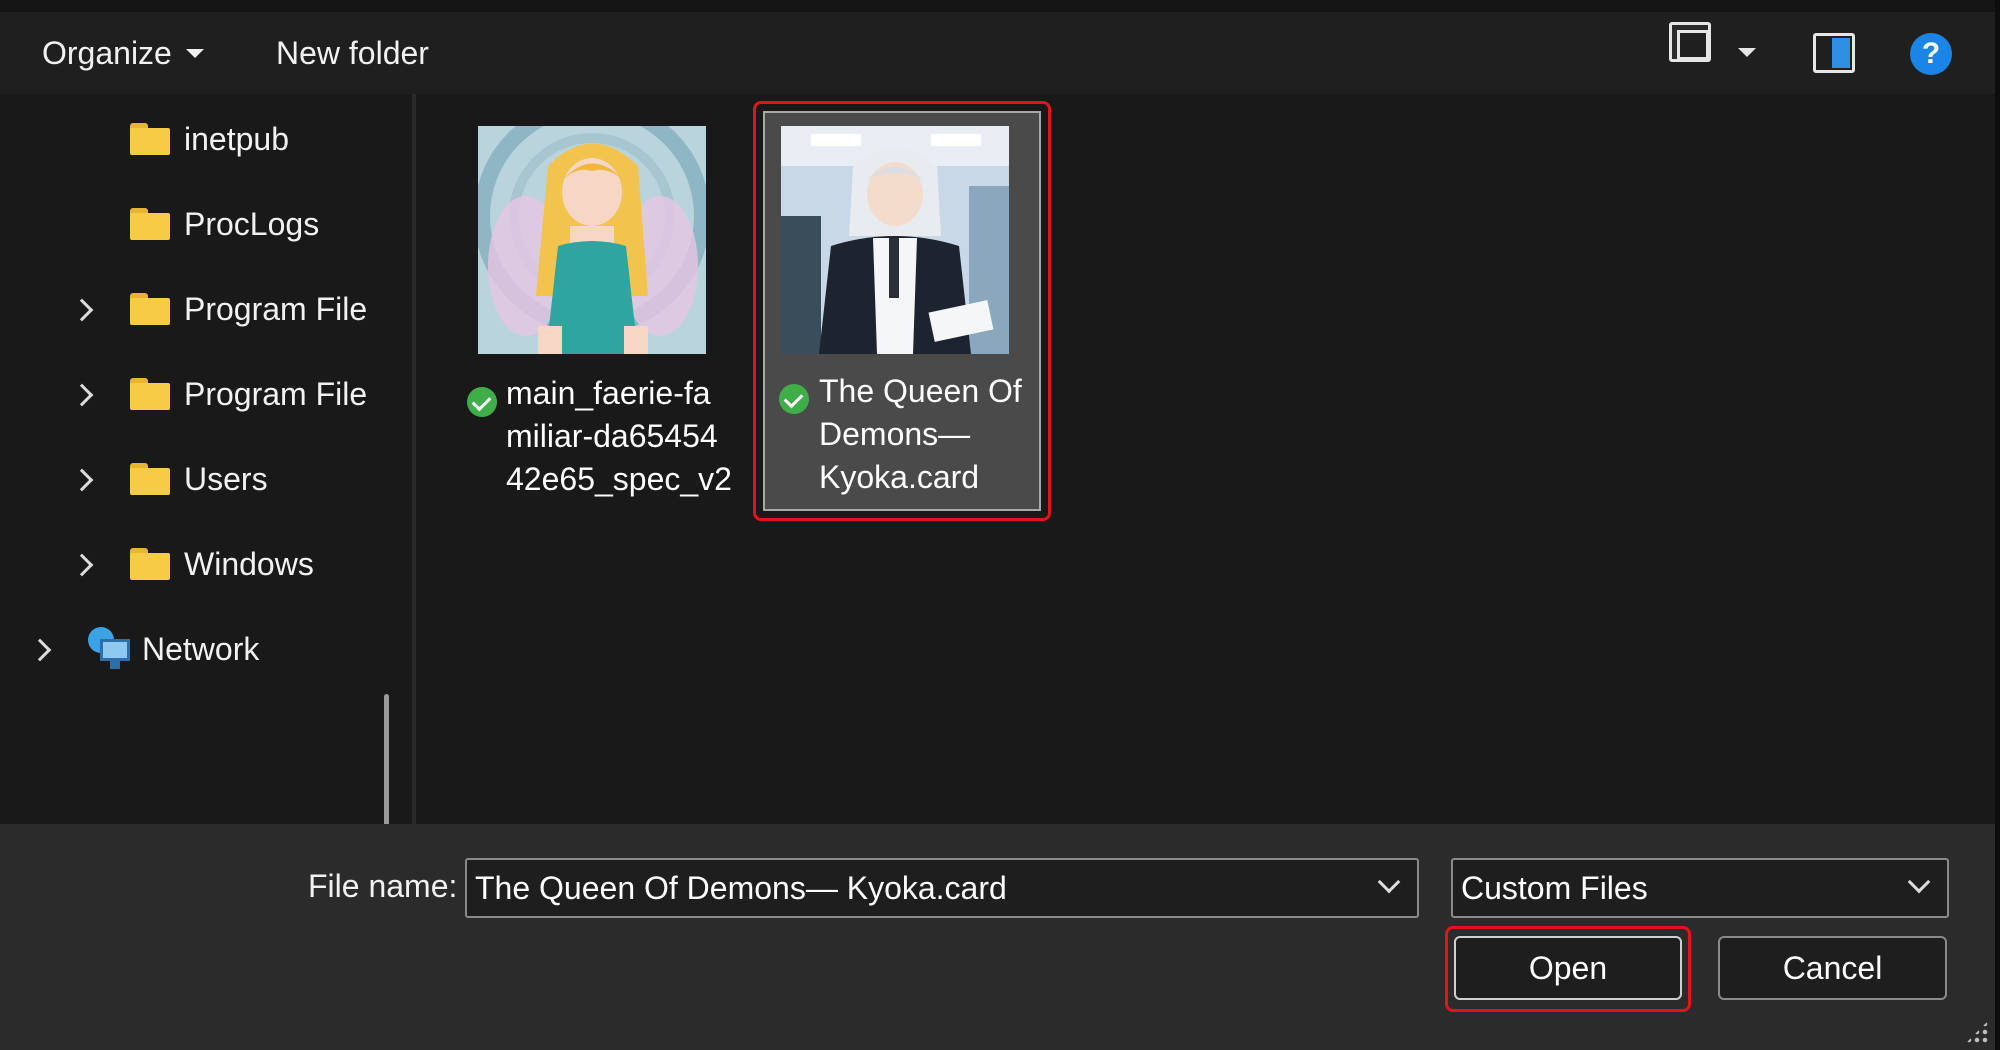 The image size is (2000, 1050). Describe the element at coordinates (1832, 968) in the screenshot. I see `cancel-button: Cancel` at that location.